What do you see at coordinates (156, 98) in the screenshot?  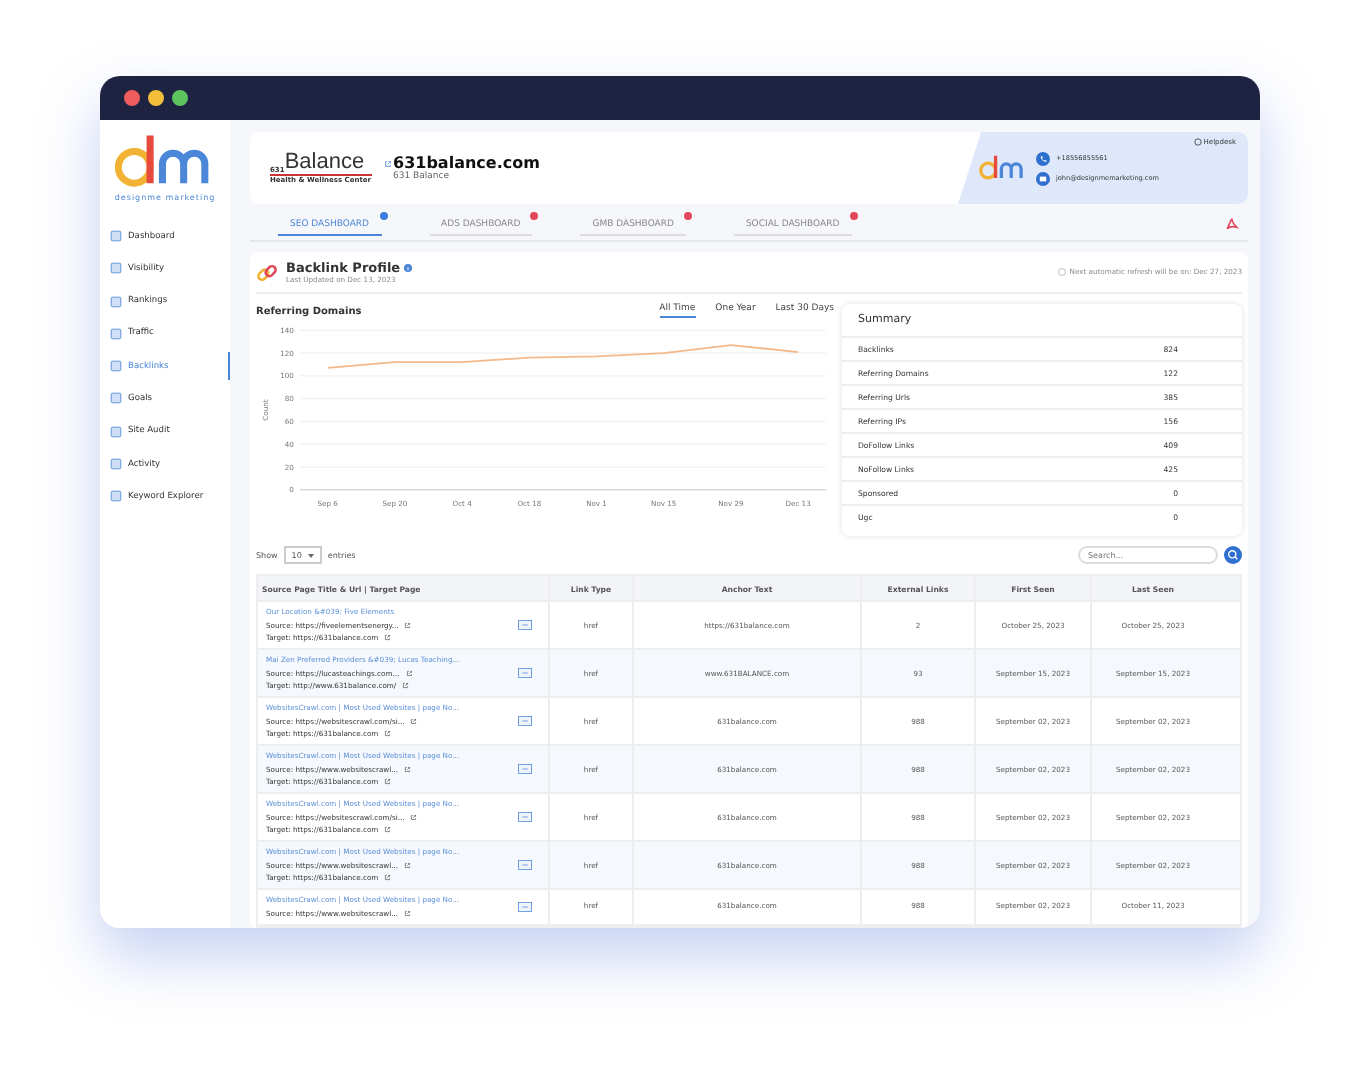 I see `minimize-dot-icon` at bounding box center [156, 98].